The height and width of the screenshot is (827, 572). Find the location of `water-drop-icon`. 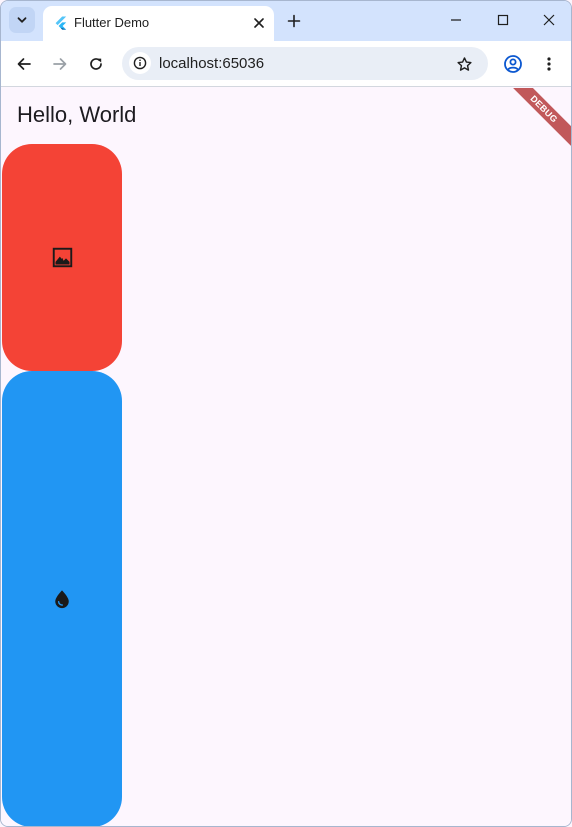

water-drop-icon is located at coordinates (62, 599).